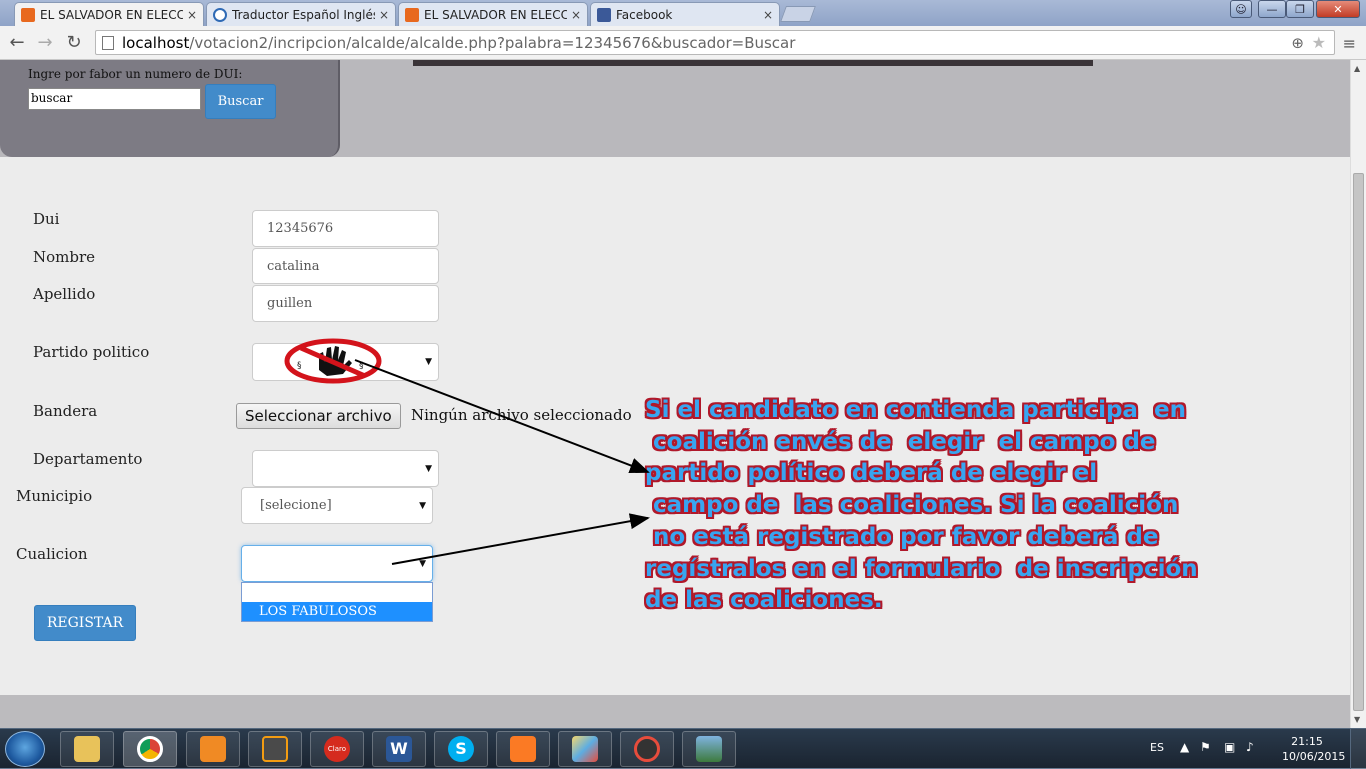 The height and width of the screenshot is (769, 1366). I want to click on clock: 21:15 10/06/2015, so click(1314, 749).